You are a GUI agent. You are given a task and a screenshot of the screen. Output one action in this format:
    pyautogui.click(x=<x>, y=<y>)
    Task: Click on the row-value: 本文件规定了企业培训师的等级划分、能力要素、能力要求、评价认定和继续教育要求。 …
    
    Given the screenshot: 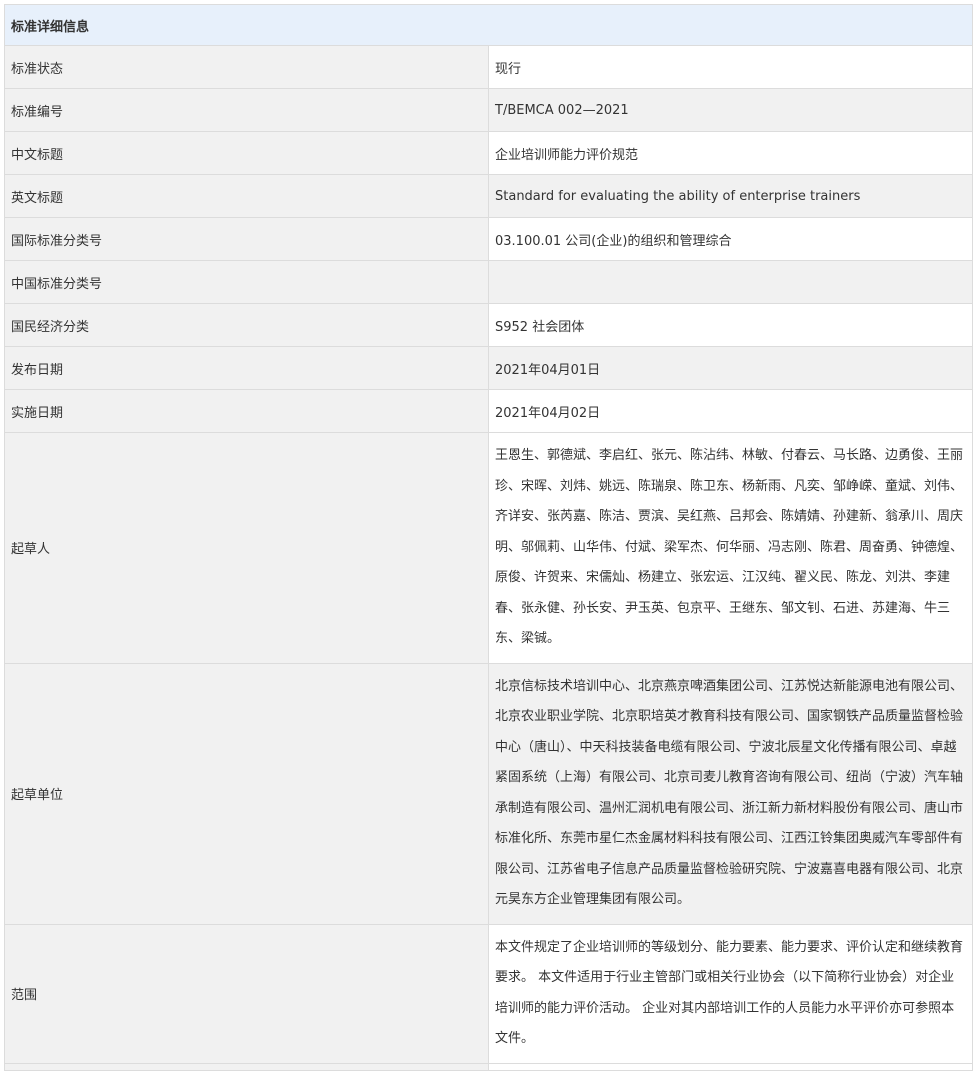 What is the action you would take?
    pyautogui.click(x=730, y=993)
    